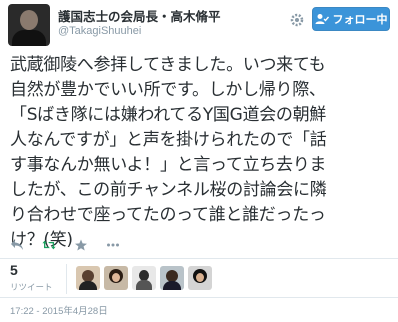 This screenshot has width=398, height=322. I want to click on tweet-line: 「Sばき隊には嫌われてるY国G道会の朝鮮, so click(168, 115).